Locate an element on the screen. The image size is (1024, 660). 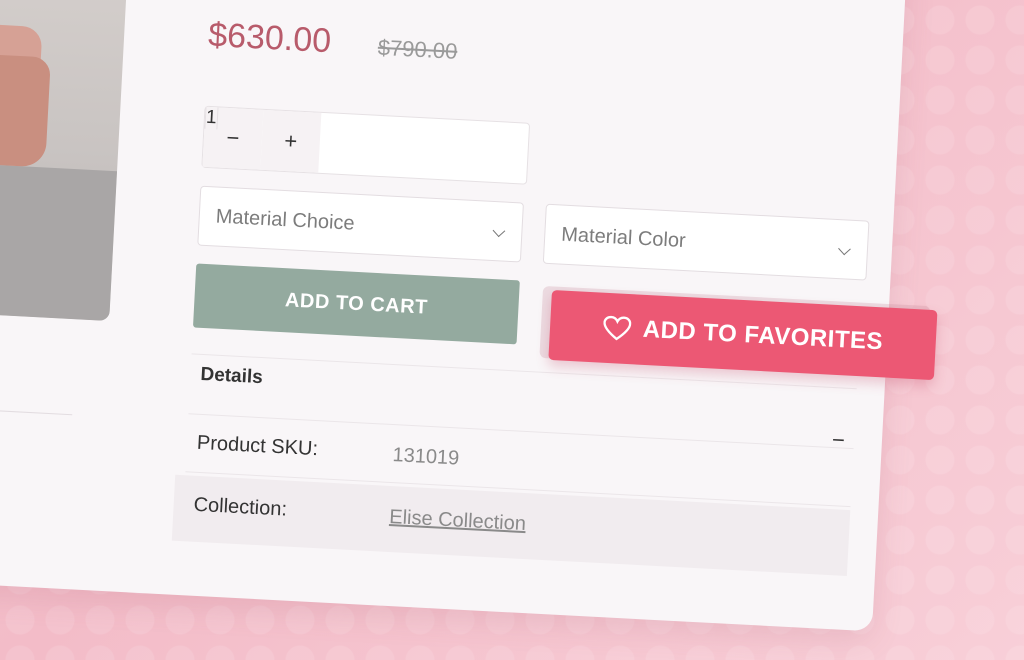
product-description-snippet: k, ndinavian is located at coordinates (39, 500).